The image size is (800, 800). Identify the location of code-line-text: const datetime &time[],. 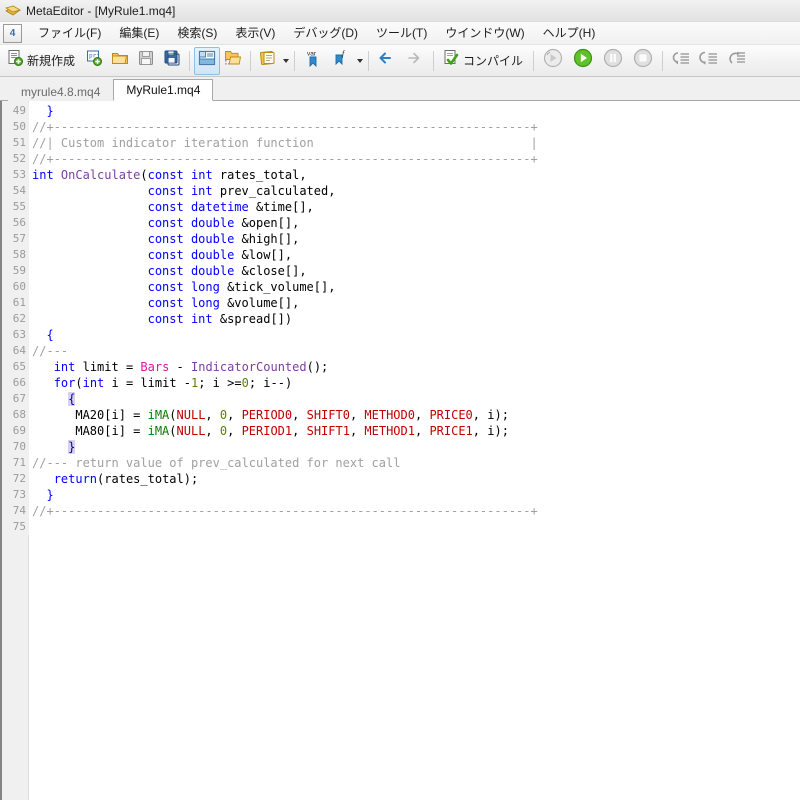
(171, 207).